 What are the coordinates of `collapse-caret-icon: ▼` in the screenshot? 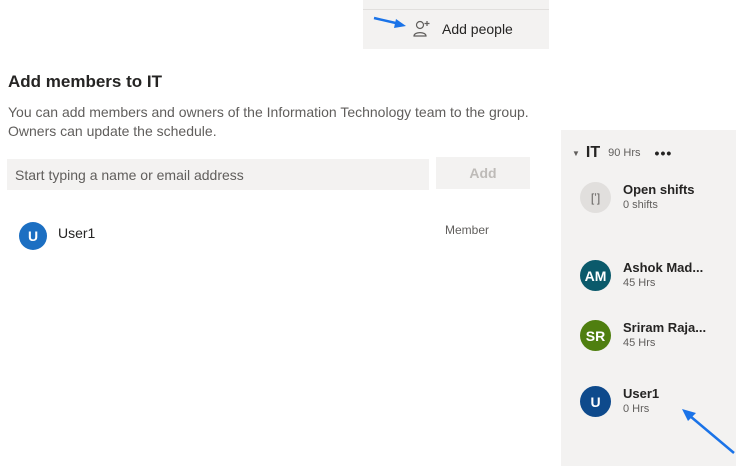 It's located at (576, 153).